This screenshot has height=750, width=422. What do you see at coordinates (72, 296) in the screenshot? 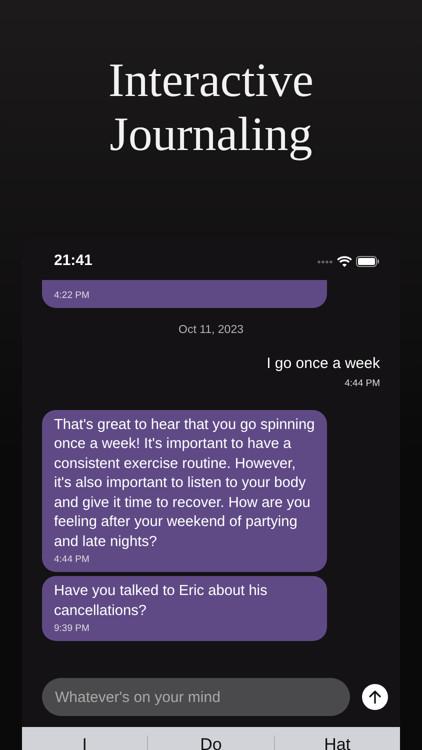
I see `message-time: 4:22 PM` at bounding box center [72, 296].